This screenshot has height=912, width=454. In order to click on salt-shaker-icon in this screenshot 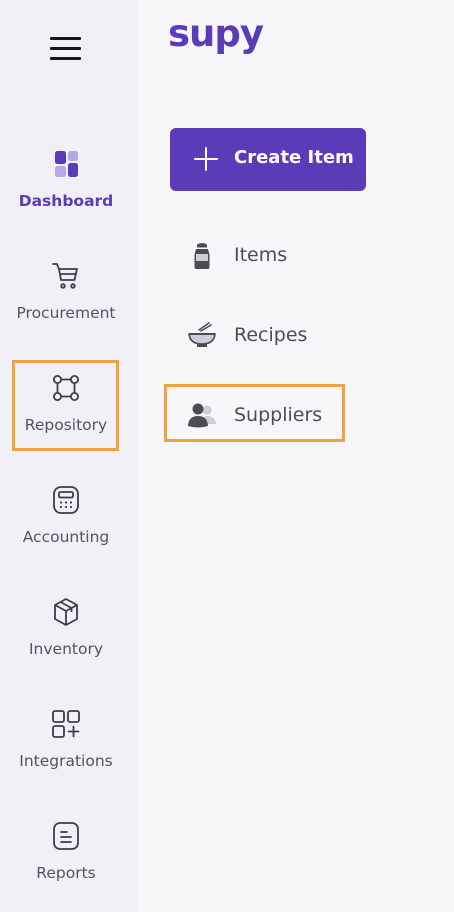, I will do `click(202, 256)`.